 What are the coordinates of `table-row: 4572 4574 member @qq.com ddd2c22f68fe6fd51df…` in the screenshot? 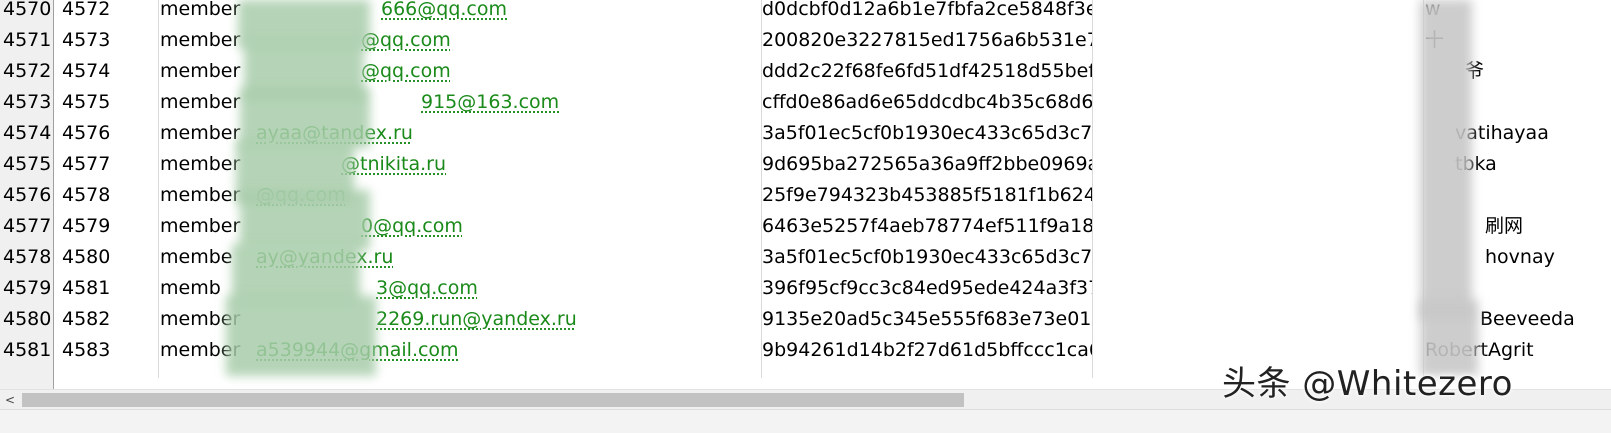 It's located at (805, 71).